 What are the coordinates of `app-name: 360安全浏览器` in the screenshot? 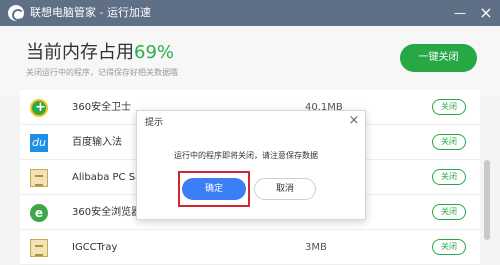 It's located at (107, 212).